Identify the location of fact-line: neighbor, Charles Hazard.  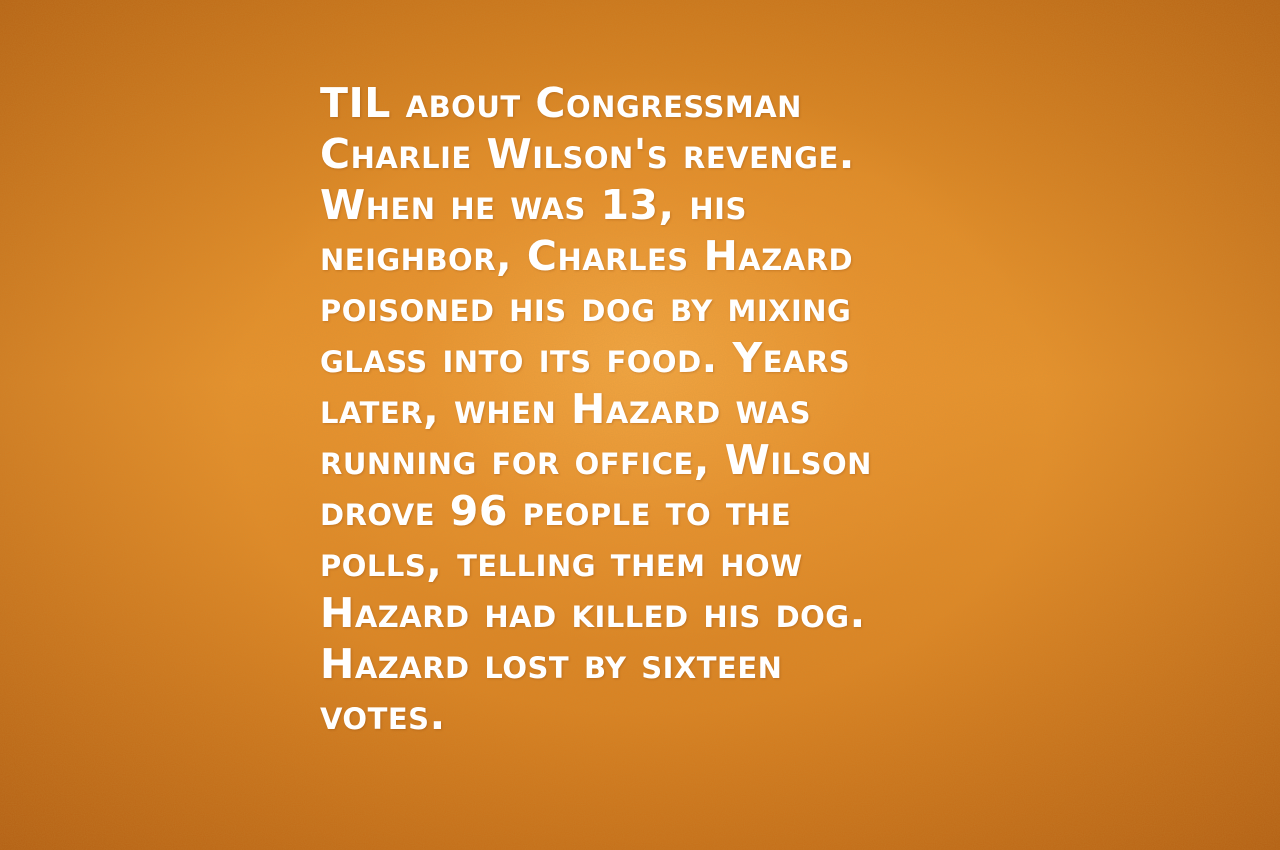
(587, 256).